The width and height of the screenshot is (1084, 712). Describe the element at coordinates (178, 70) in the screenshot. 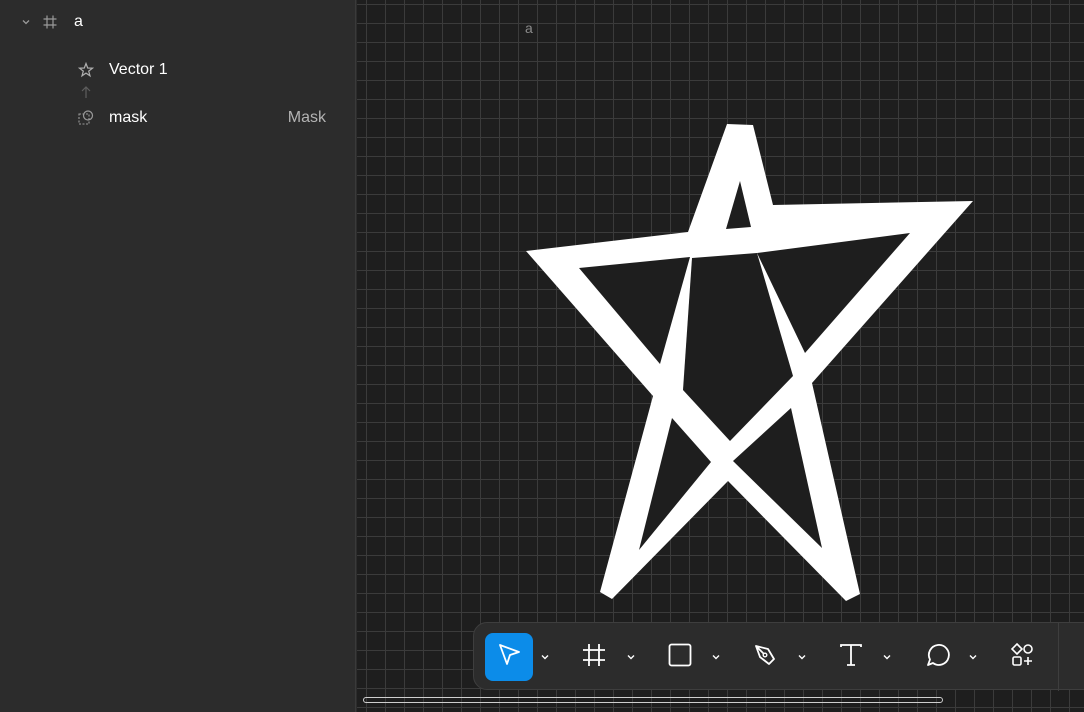

I see `layer-row-vector-1: Vector 1` at that location.